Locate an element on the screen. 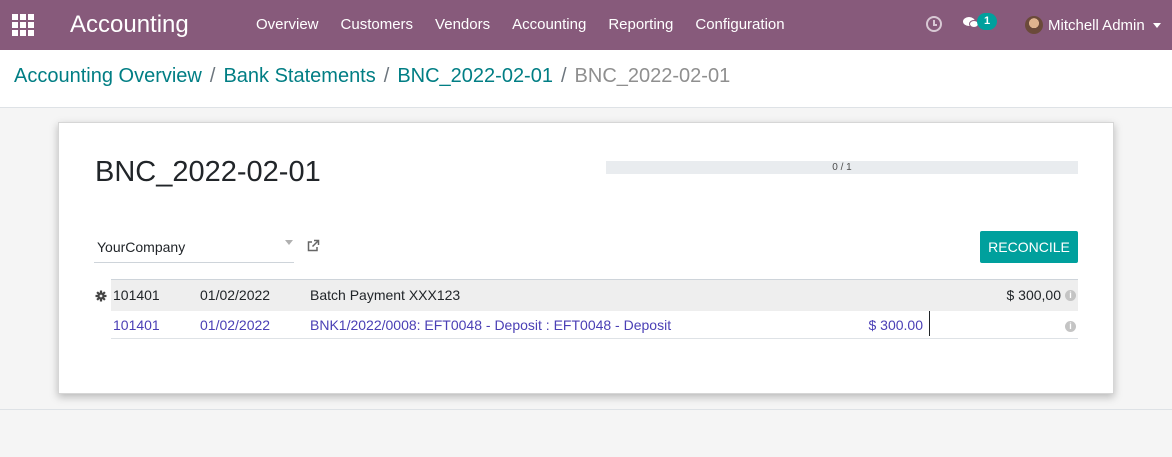  apps-menu-icon is located at coordinates (23, 25).